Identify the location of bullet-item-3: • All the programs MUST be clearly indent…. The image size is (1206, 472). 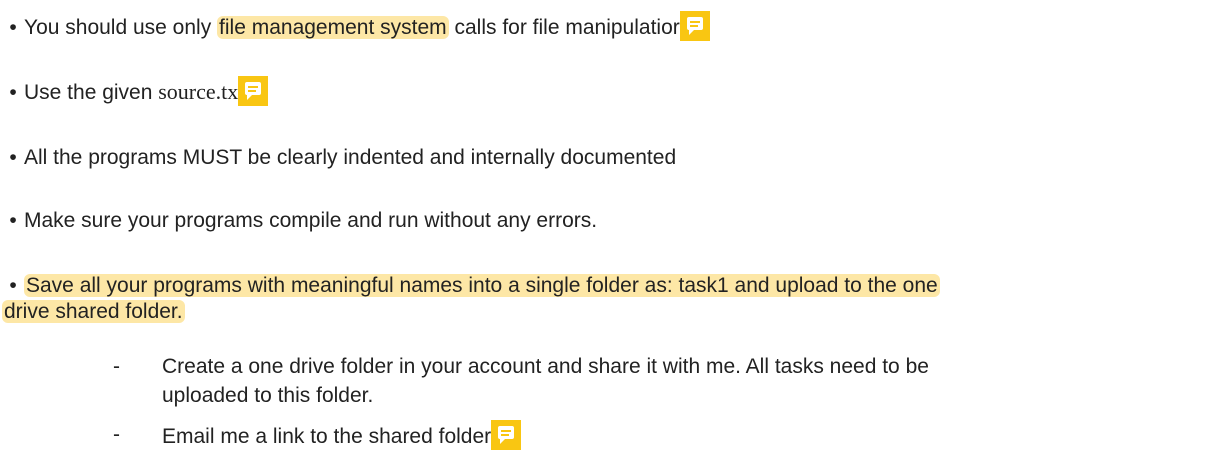
(338, 158).